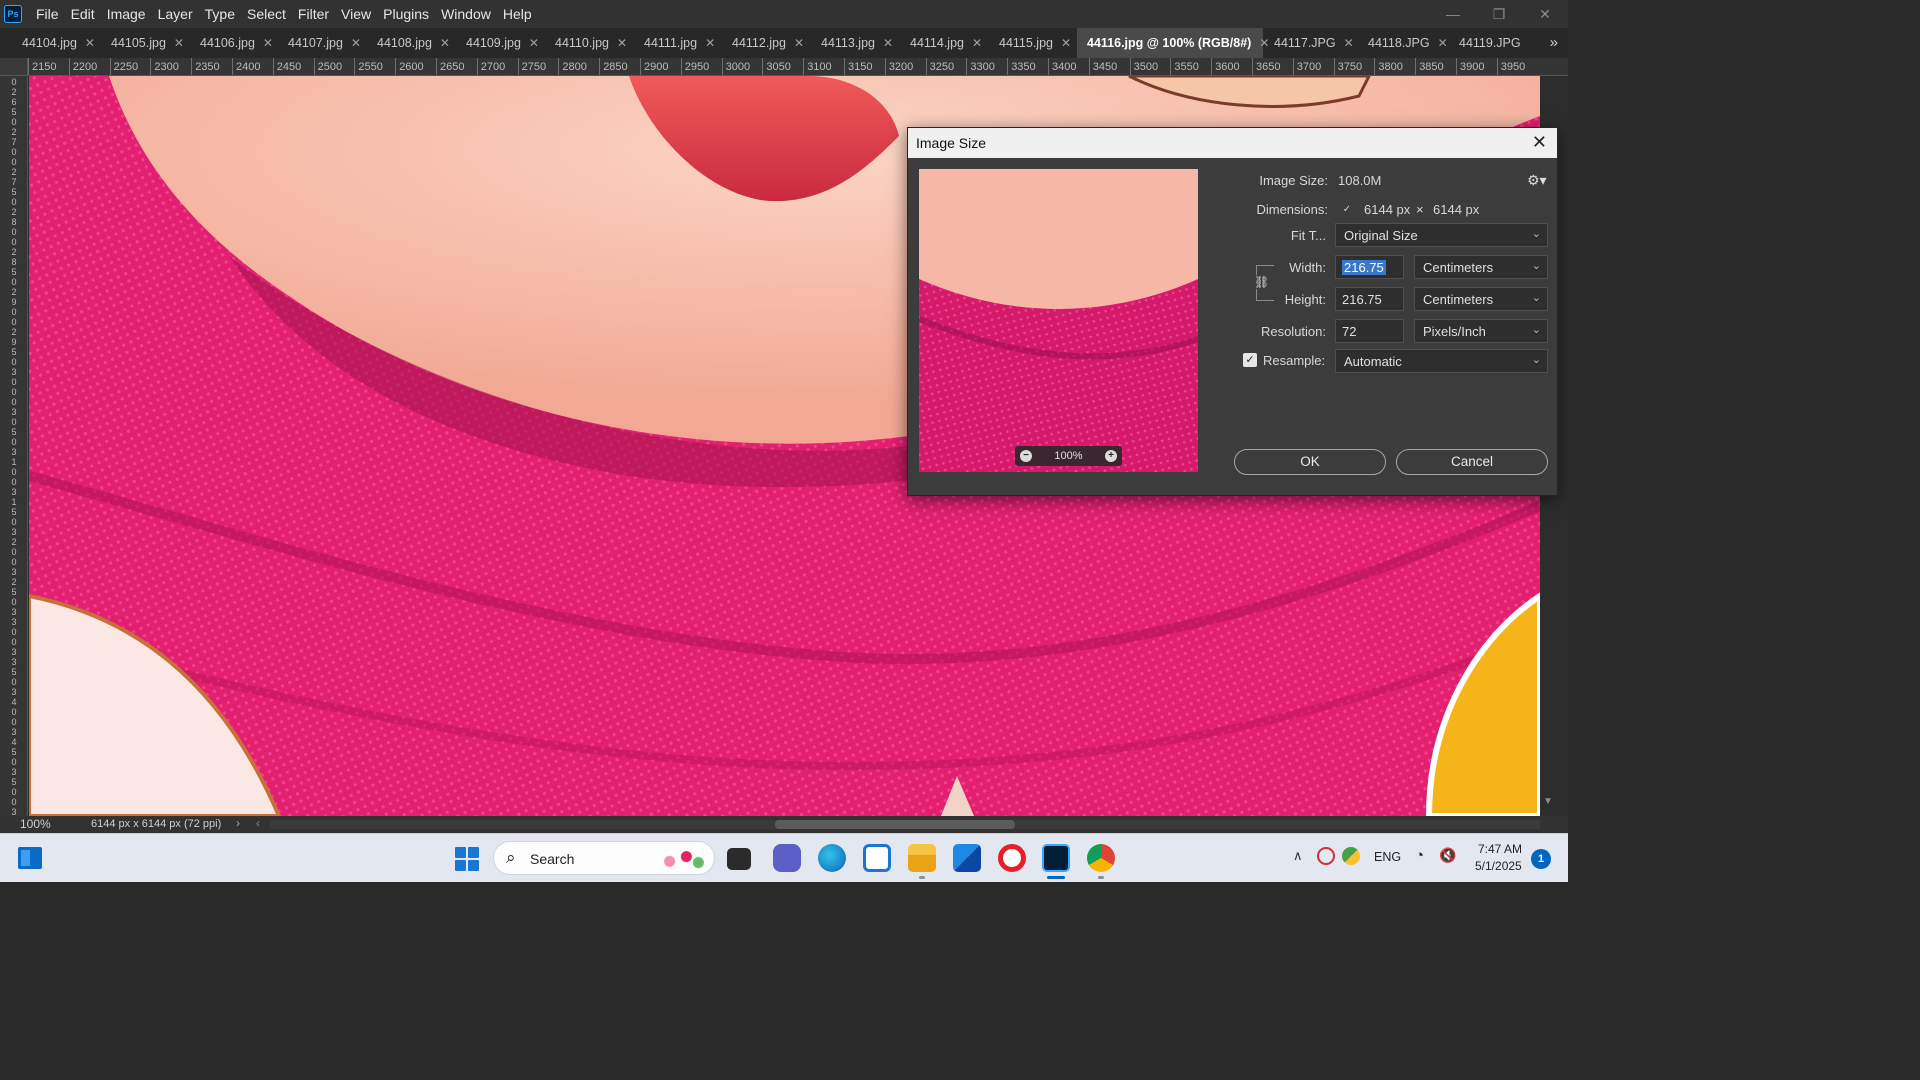 This screenshot has width=1920, height=1080. Describe the element at coordinates (175, 14) in the screenshot. I see `menu-layer: Layer` at that location.